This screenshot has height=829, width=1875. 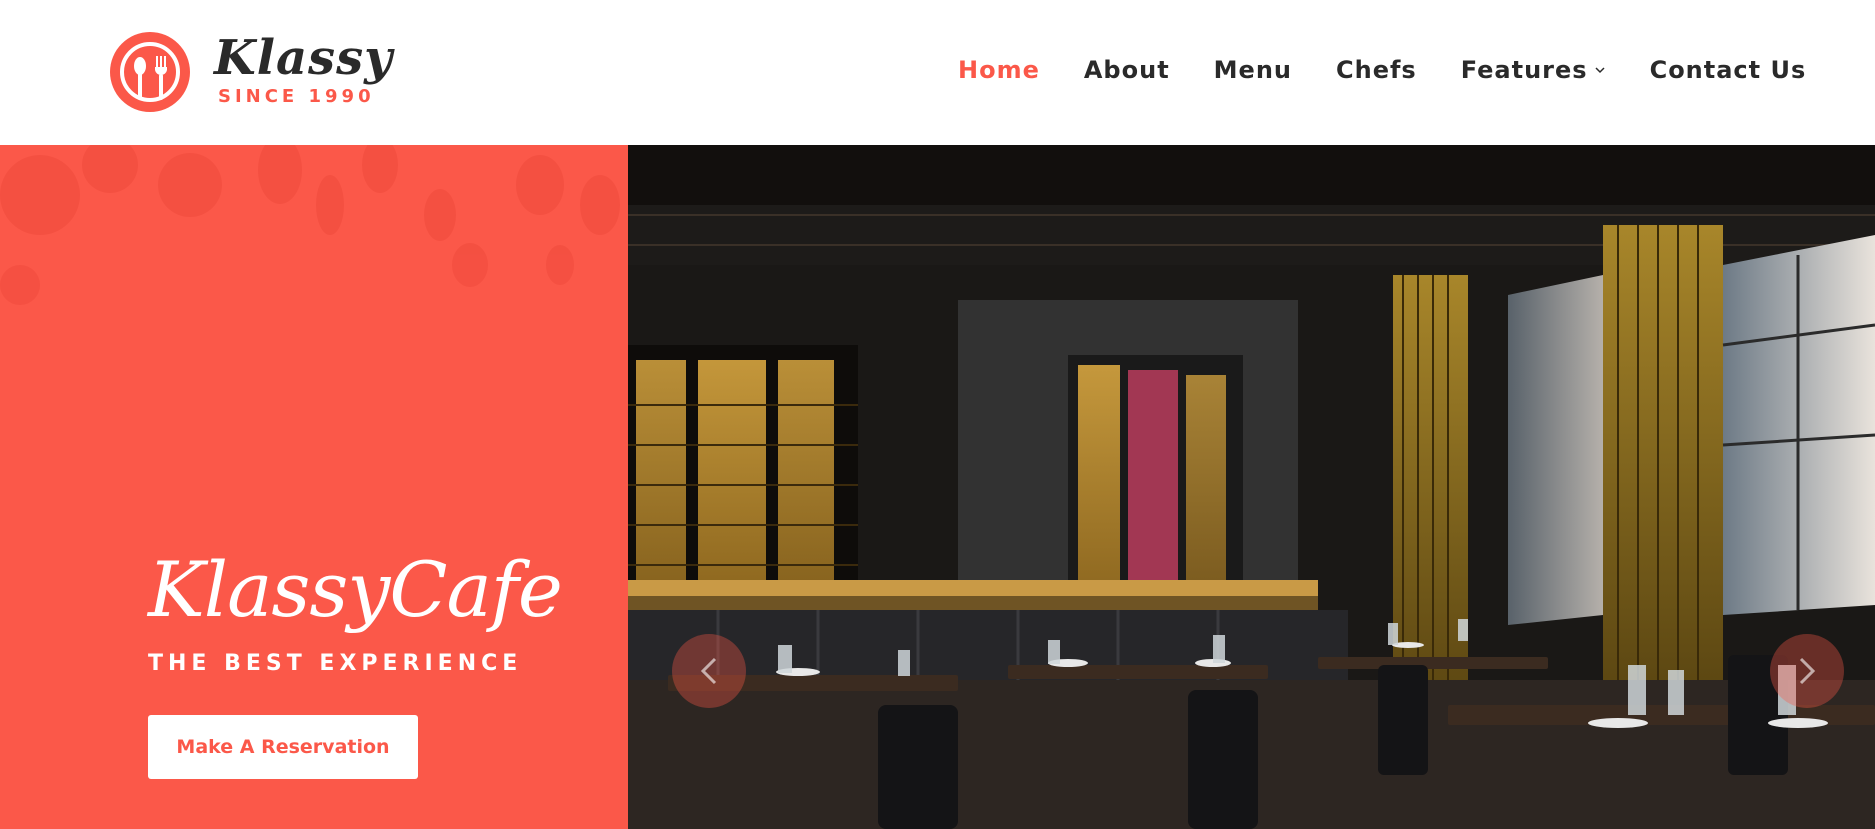 I want to click on chevron-left-icon, so click(x=708, y=671).